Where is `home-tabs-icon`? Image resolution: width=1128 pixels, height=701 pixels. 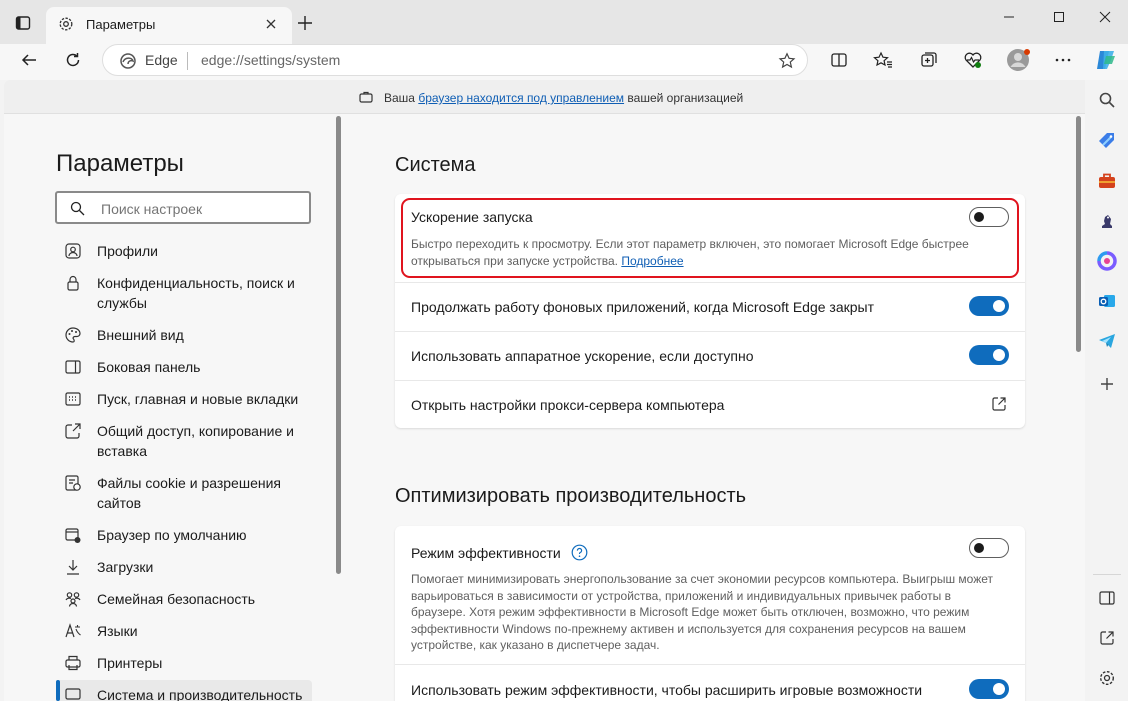
home-tabs-icon is located at coordinates (73, 399).